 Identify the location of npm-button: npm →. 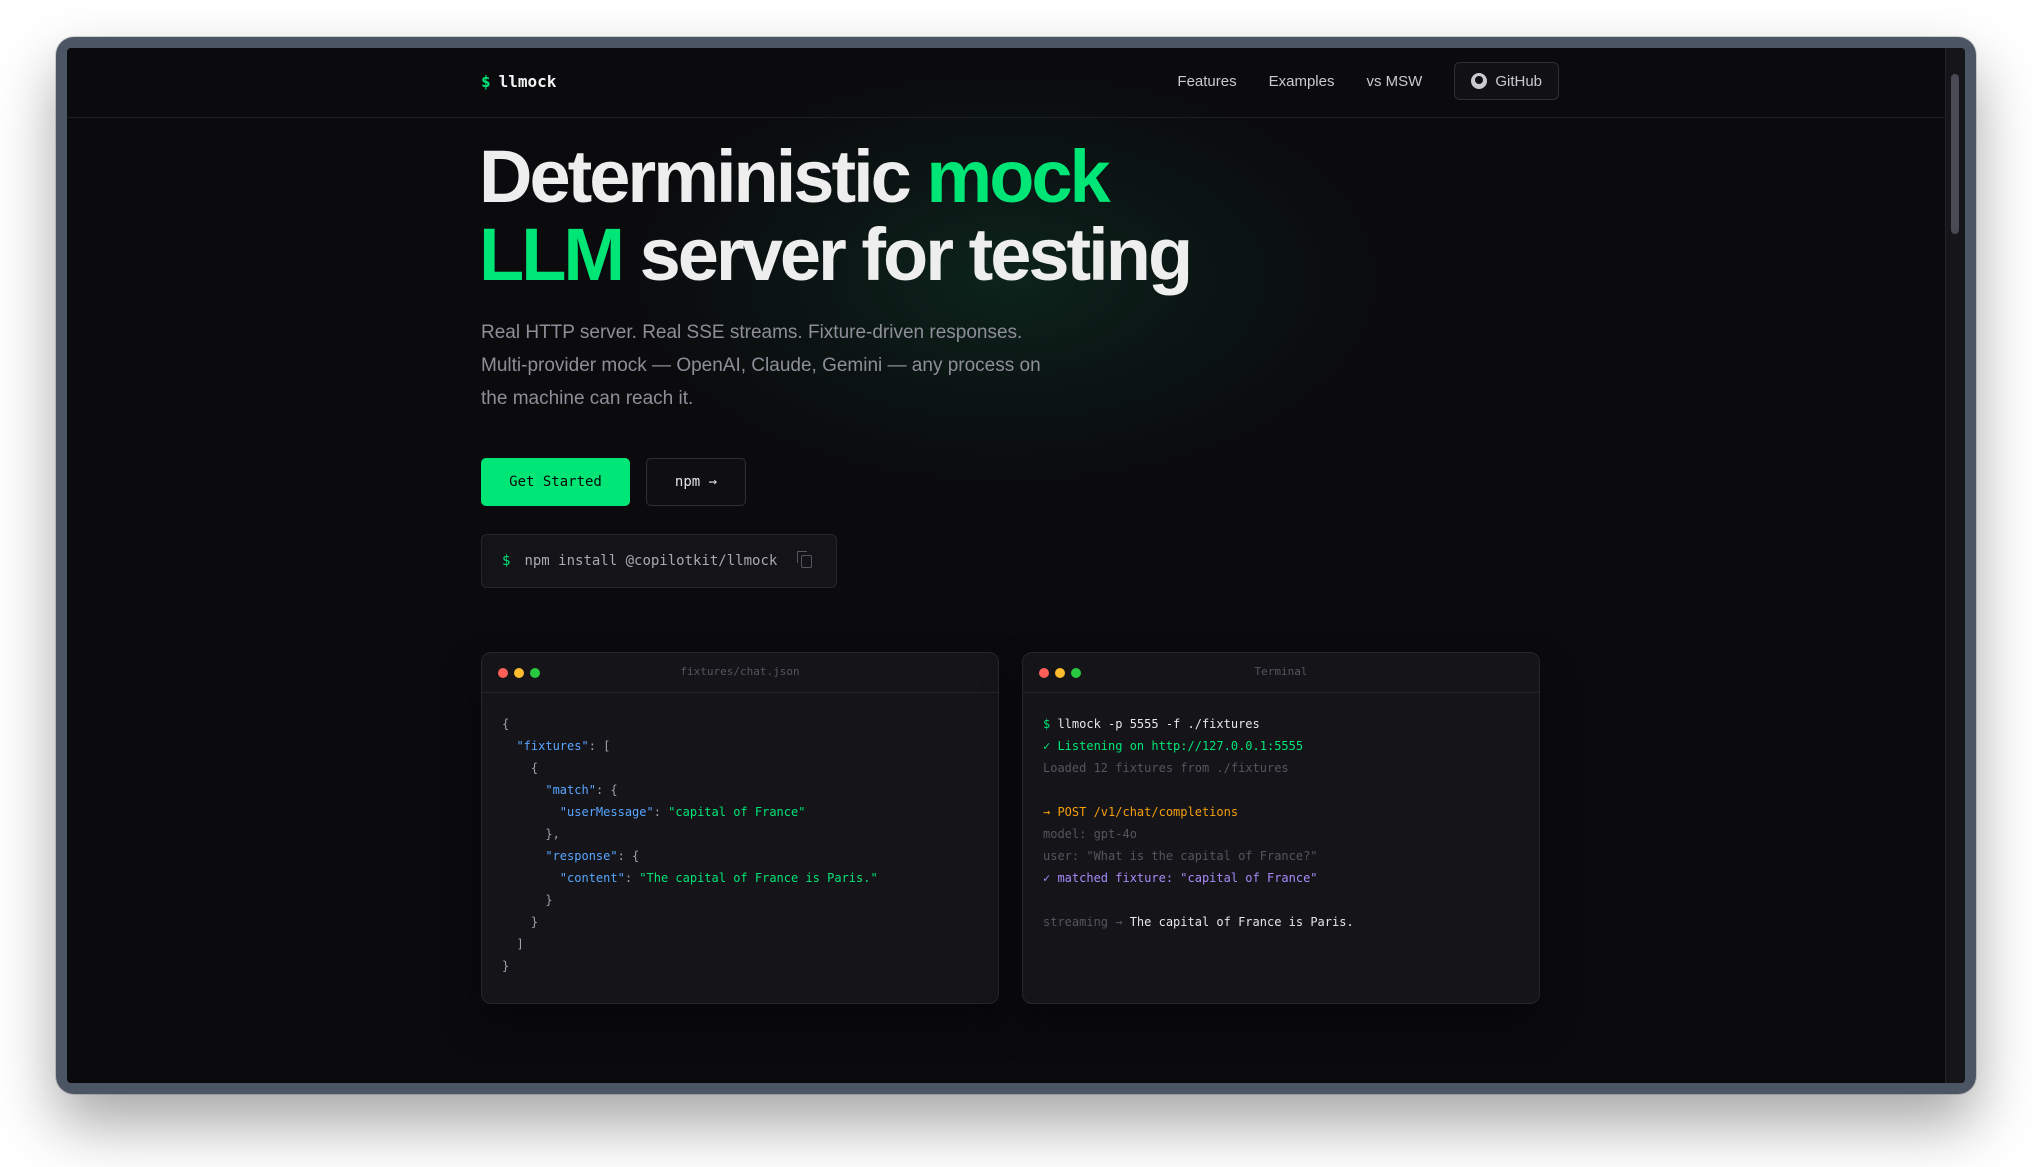
(696, 482).